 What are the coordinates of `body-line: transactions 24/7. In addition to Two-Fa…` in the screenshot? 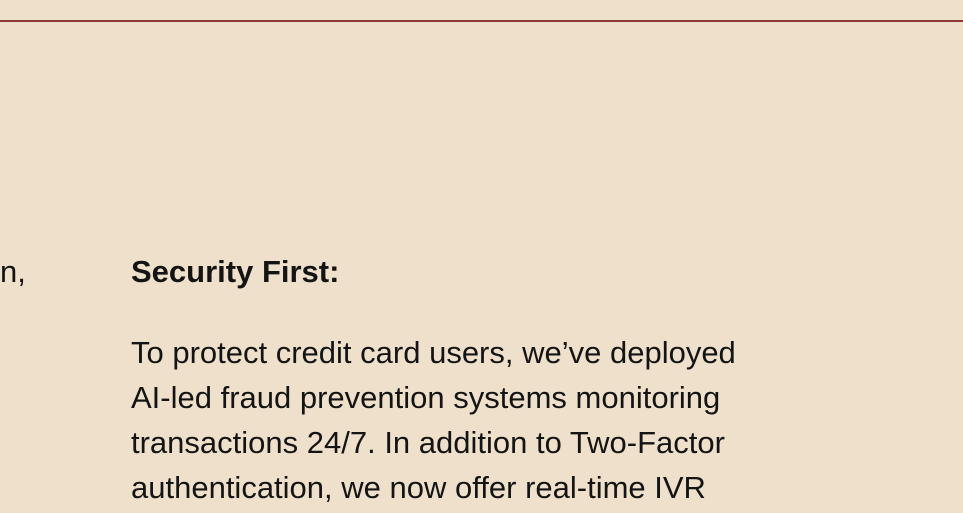 It's located at (428, 442).